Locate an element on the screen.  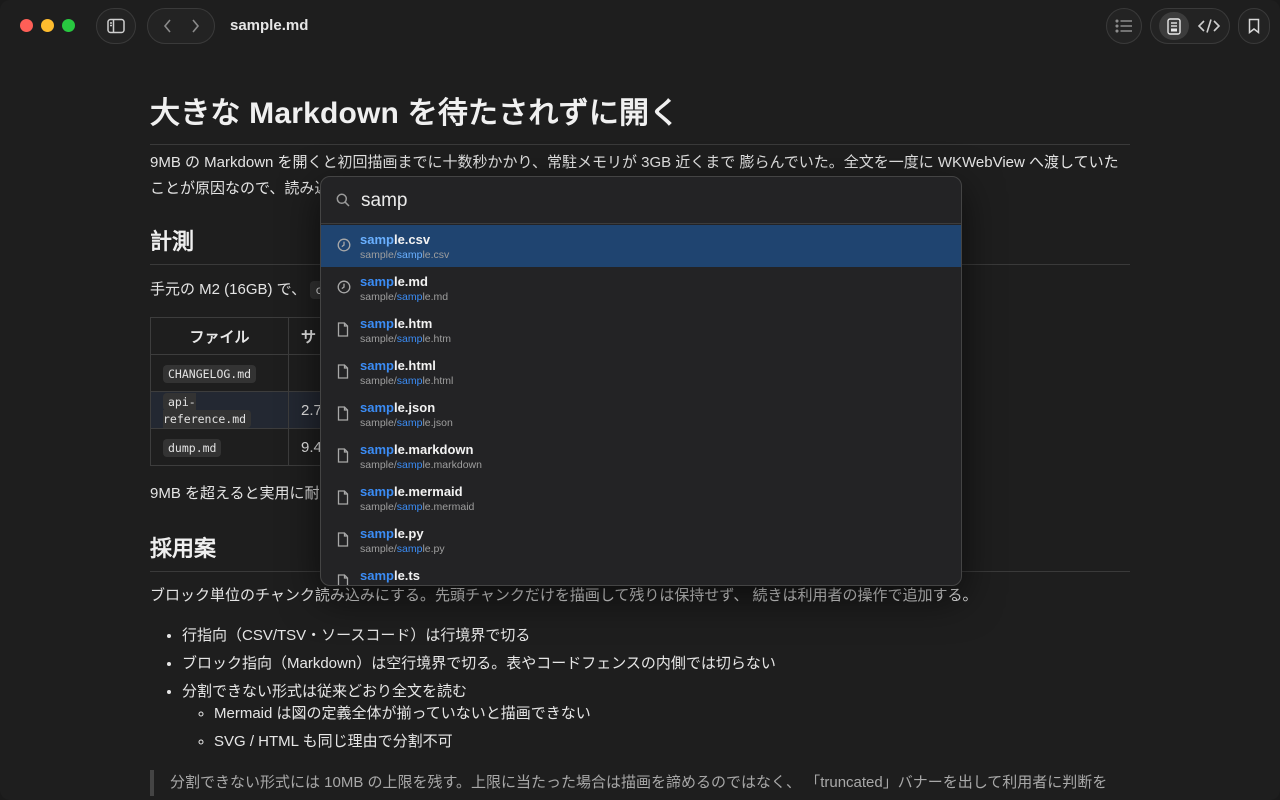
result-file-path: sample/sample.md is located at coordinates (404, 297).